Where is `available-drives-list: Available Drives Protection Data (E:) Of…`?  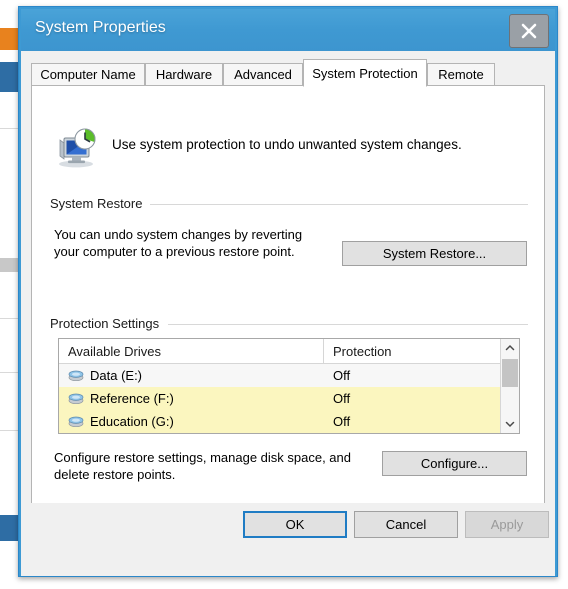 available-drives-list: Available Drives Protection Data (E:) Of… is located at coordinates (289, 386).